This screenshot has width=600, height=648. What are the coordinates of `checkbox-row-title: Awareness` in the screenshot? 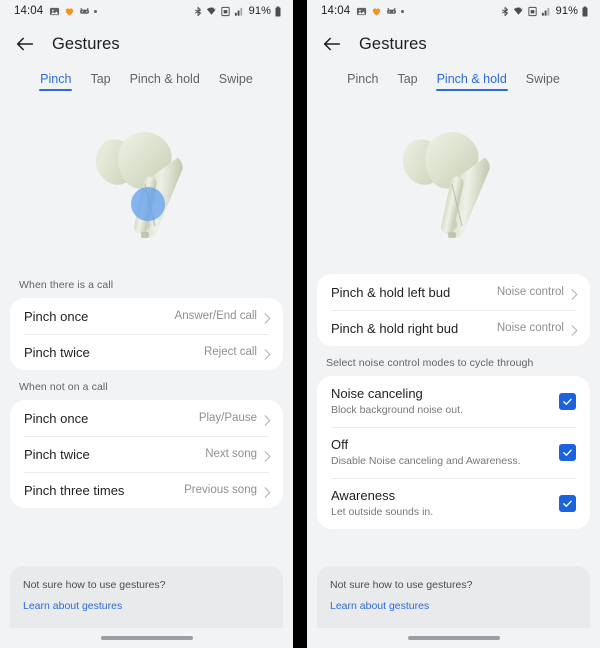 It's located at (363, 495).